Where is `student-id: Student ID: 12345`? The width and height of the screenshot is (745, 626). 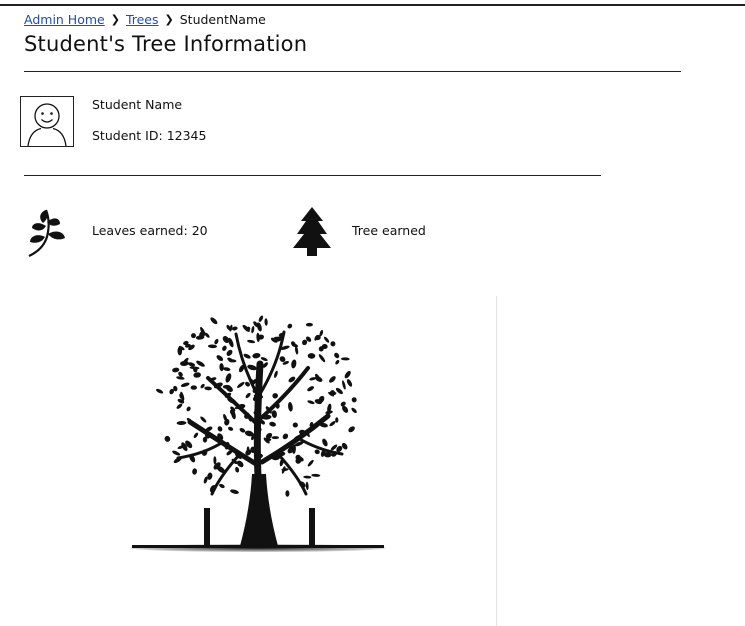
student-id: Student ID: 12345 is located at coordinates (149, 135).